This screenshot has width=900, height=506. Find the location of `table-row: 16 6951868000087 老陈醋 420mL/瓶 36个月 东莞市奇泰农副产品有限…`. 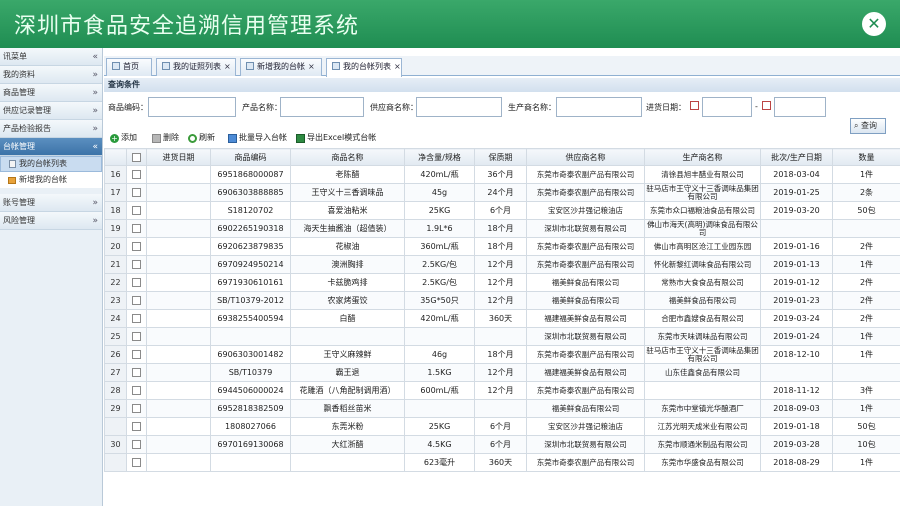

table-row: 16 6951868000087 老陈醋 420mL/瓶 36个月 东莞市奇泰农副产品有限… is located at coordinates (502, 174).